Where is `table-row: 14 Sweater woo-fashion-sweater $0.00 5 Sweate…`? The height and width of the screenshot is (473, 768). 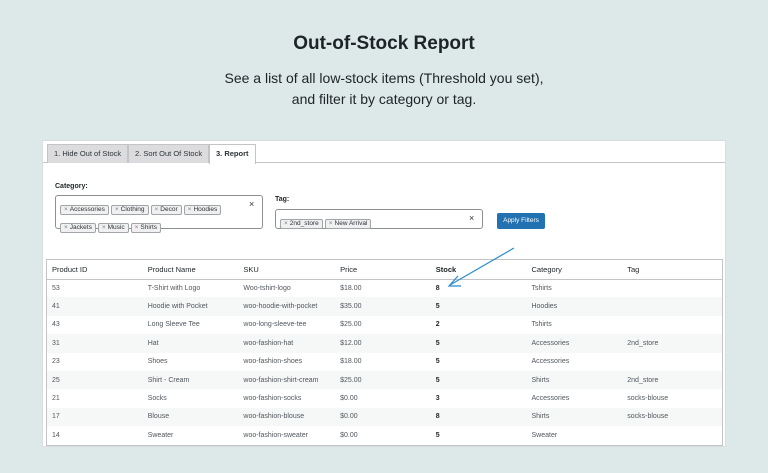 table-row: 14 Sweater woo-fashion-sweater $0.00 5 Sweate… is located at coordinates (384, 435).